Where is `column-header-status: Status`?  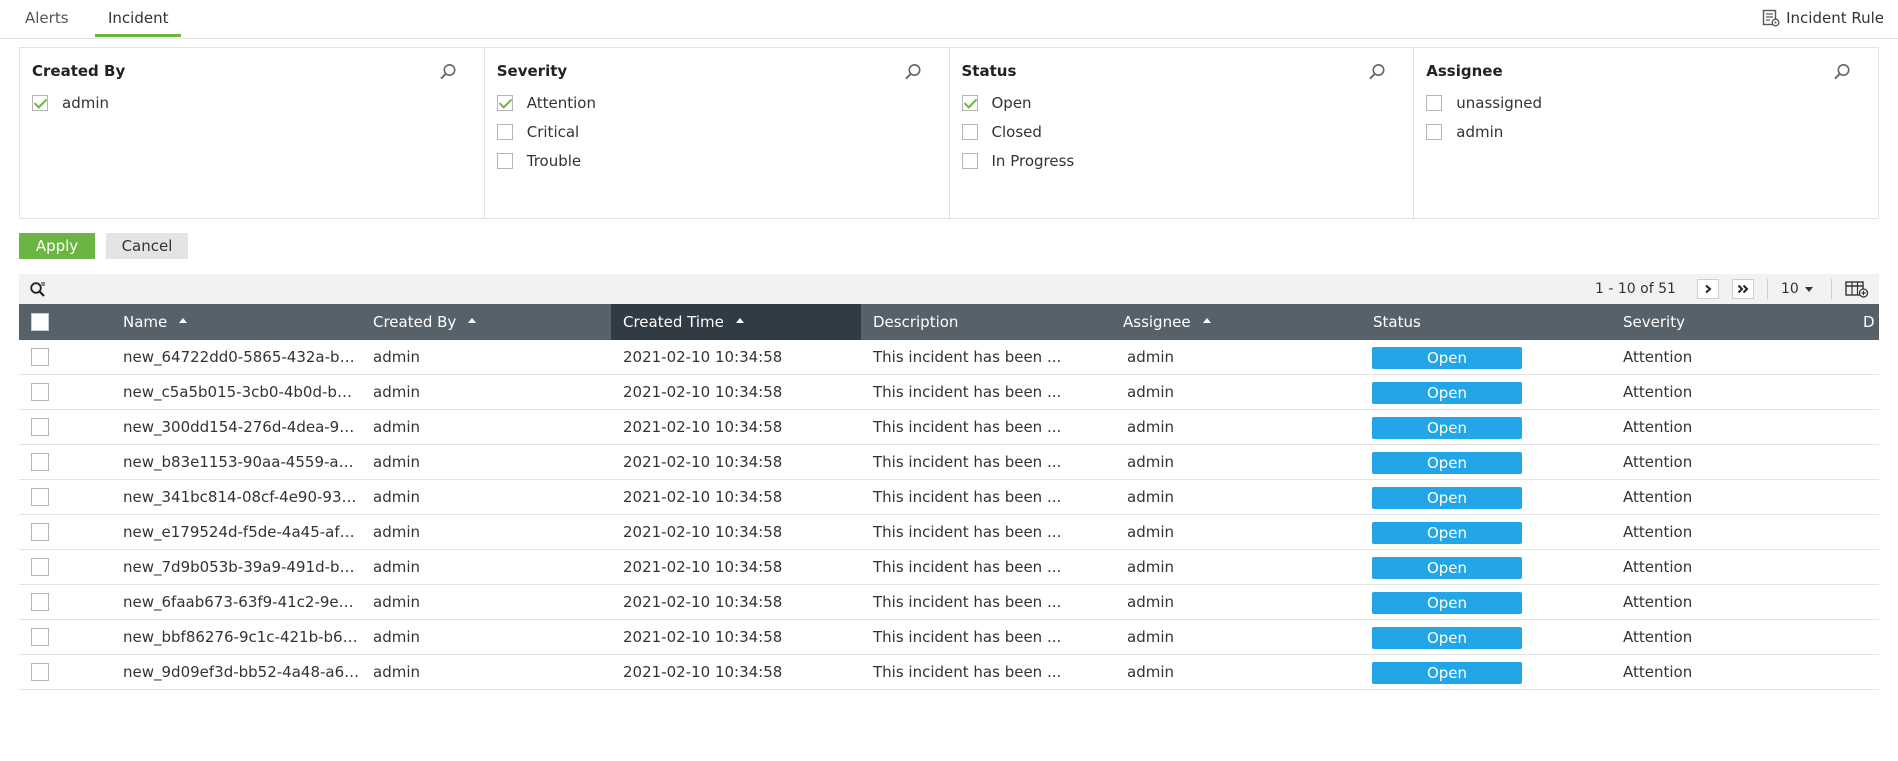
column-header-status: Status is located at coordinates (1486, 322).